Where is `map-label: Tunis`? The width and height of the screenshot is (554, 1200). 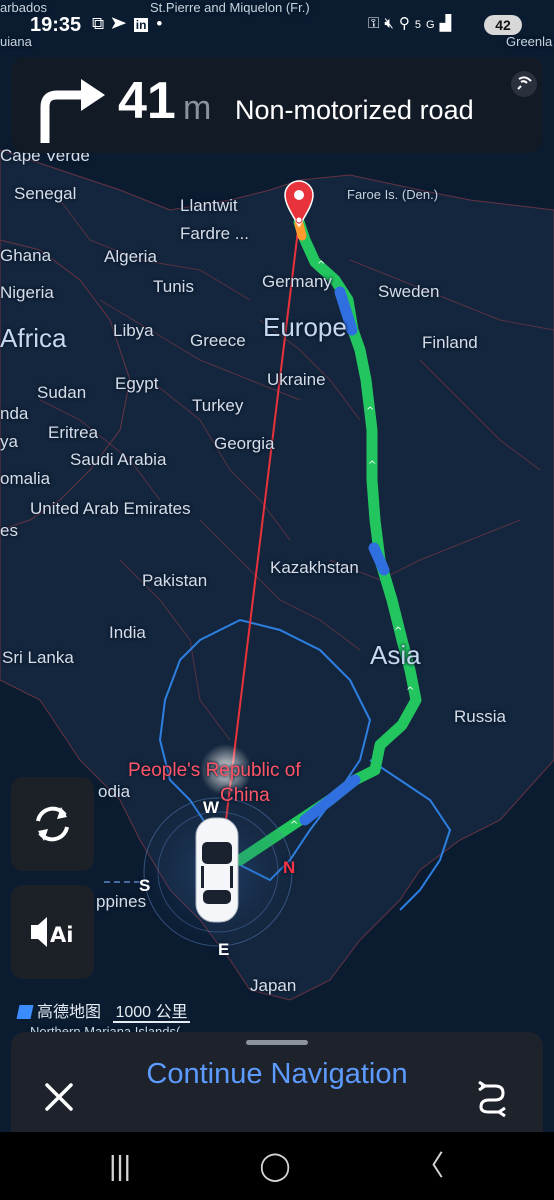
map-label: Tunis is located at coordinates (173, 286).